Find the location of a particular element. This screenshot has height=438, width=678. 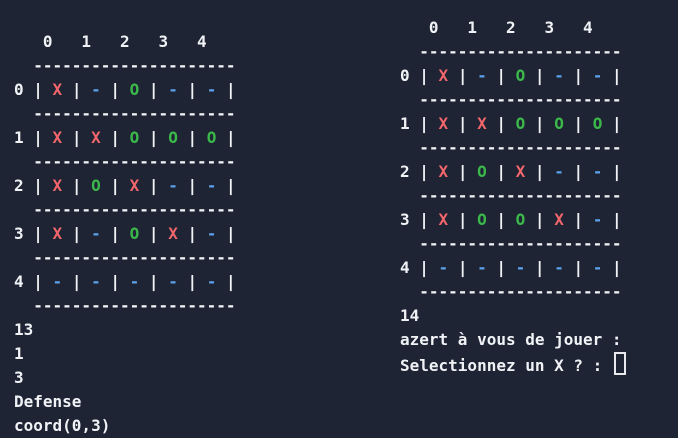

prompt-line: Selectionnez un X ? : is located at coordinates (513, 364).